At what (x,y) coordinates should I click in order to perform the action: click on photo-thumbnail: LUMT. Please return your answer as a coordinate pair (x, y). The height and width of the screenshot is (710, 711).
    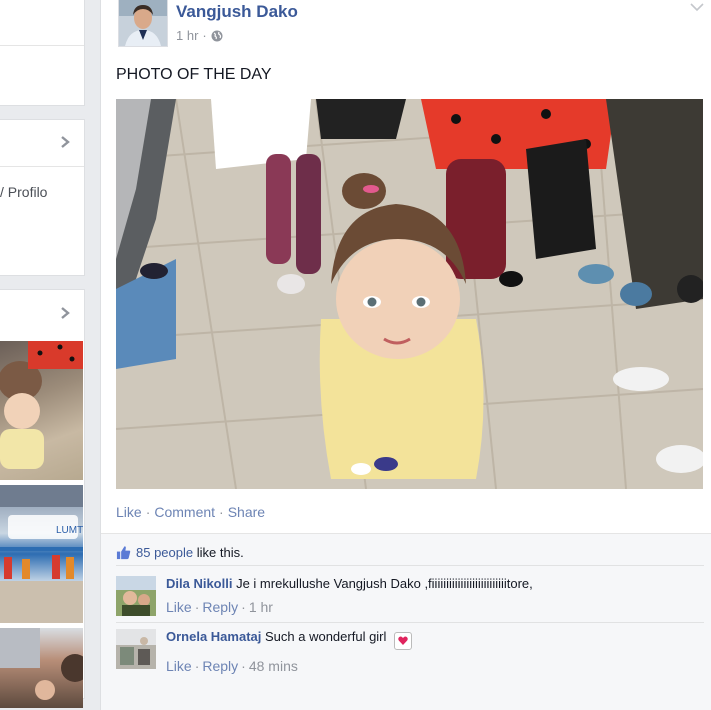
    Looking at the image, I should click on (41, 554).